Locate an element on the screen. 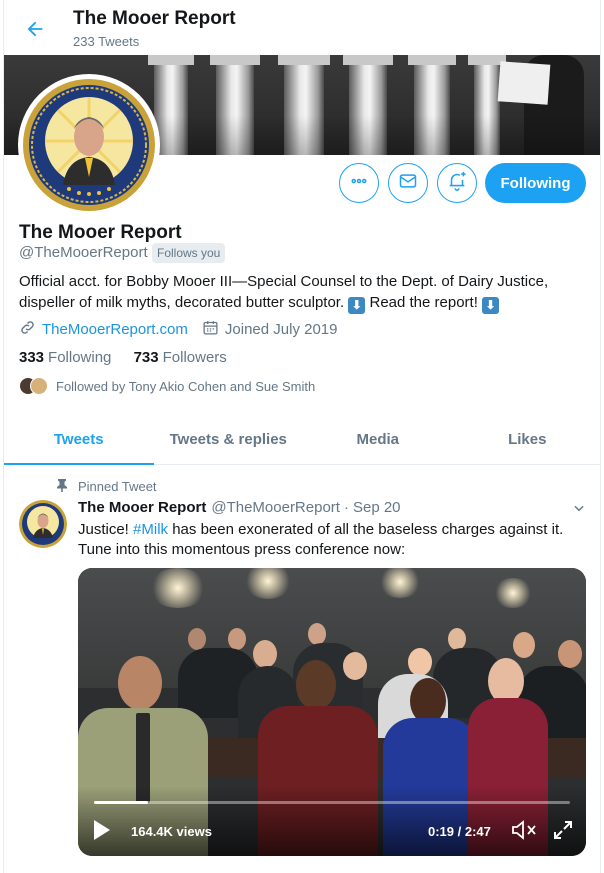 This screenshot has height=873, width=604. top-bar: The Mooer Report 233 Tweets is located at coordinates (302, 27).